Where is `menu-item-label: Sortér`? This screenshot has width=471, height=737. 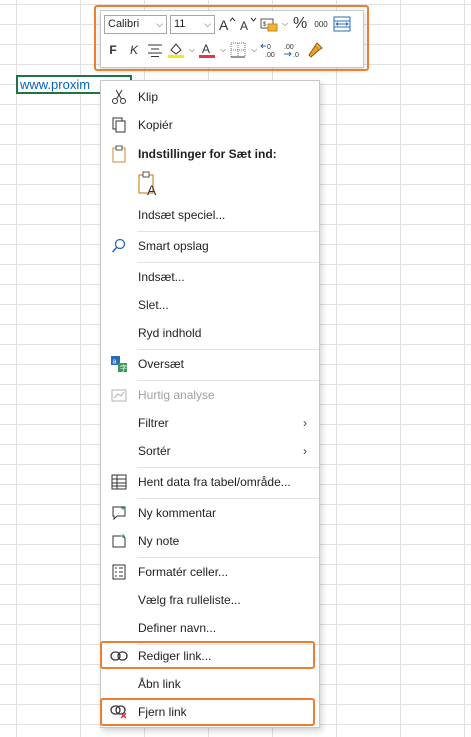
menu-item-label: Sortér is located at coordinates (154, 451).